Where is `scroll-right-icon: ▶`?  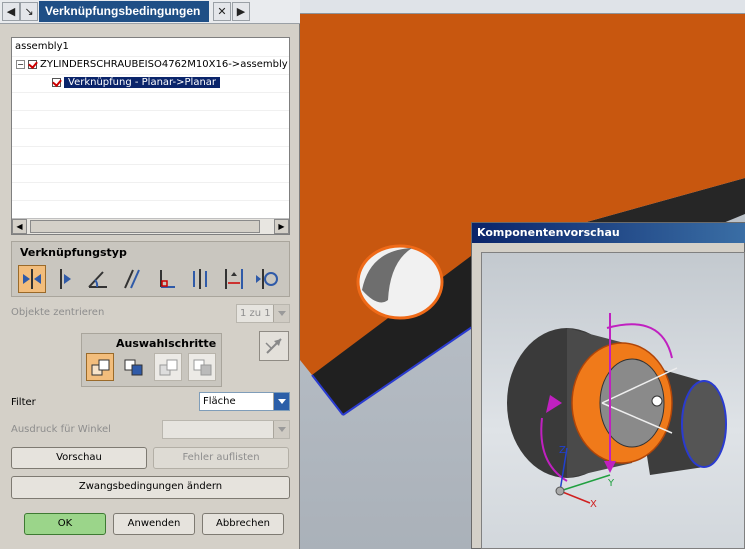
scroll-right-icon: ▶ is located at coordinates (281, 226).